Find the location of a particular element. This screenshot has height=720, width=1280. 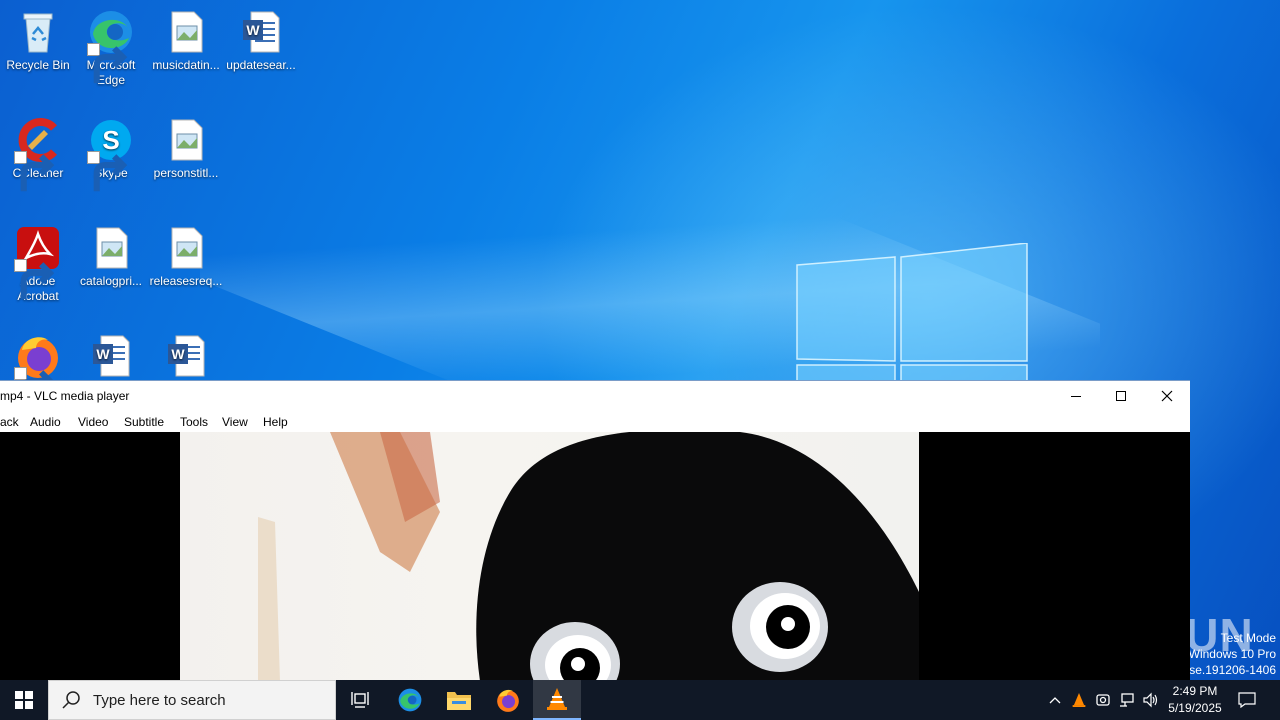

notification-icon is located at coordinates (1247, 700).